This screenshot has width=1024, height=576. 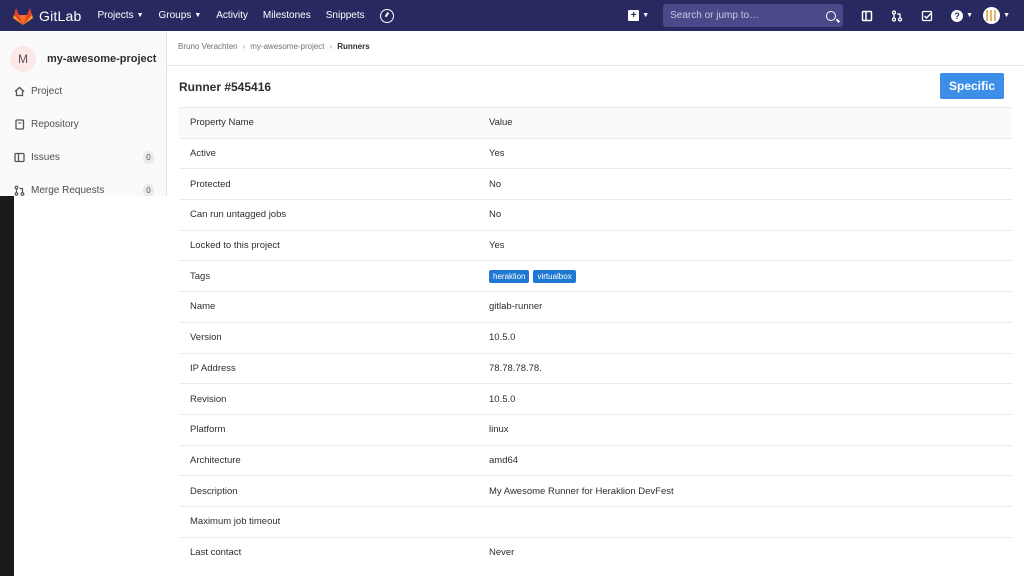 I want to click on table-row: Platform linux, so click(x=595, y=429).